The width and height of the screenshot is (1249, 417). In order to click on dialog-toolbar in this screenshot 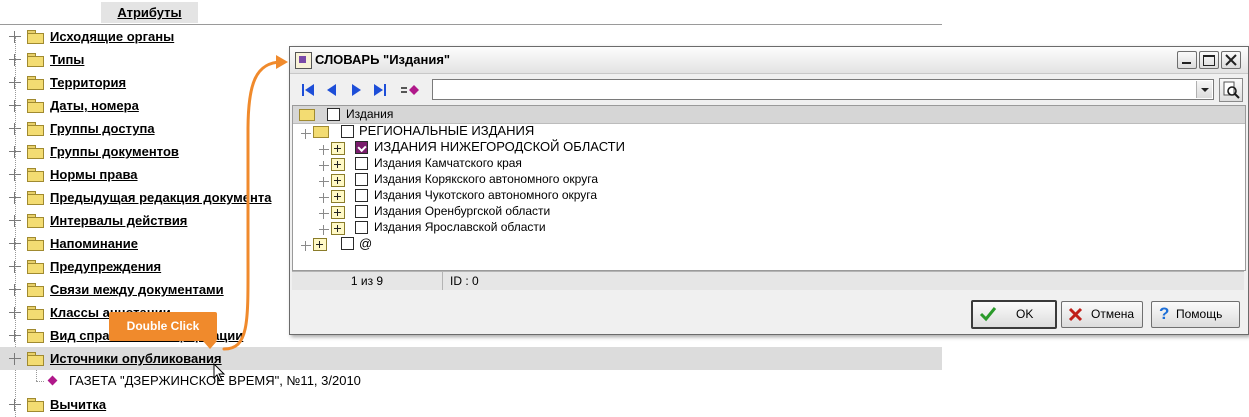, I will do `click(768, 90)`.